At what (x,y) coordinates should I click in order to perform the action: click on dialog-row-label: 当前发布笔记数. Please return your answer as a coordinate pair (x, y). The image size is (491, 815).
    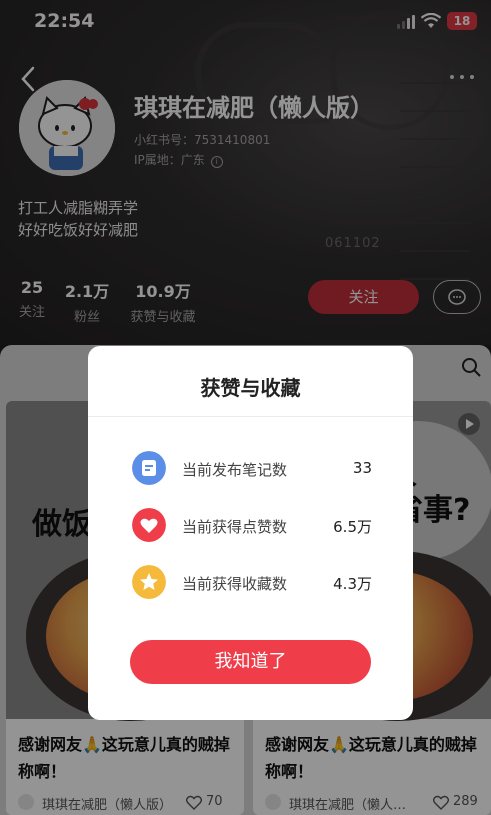
    Looking at the image, I should click on (235, 470).